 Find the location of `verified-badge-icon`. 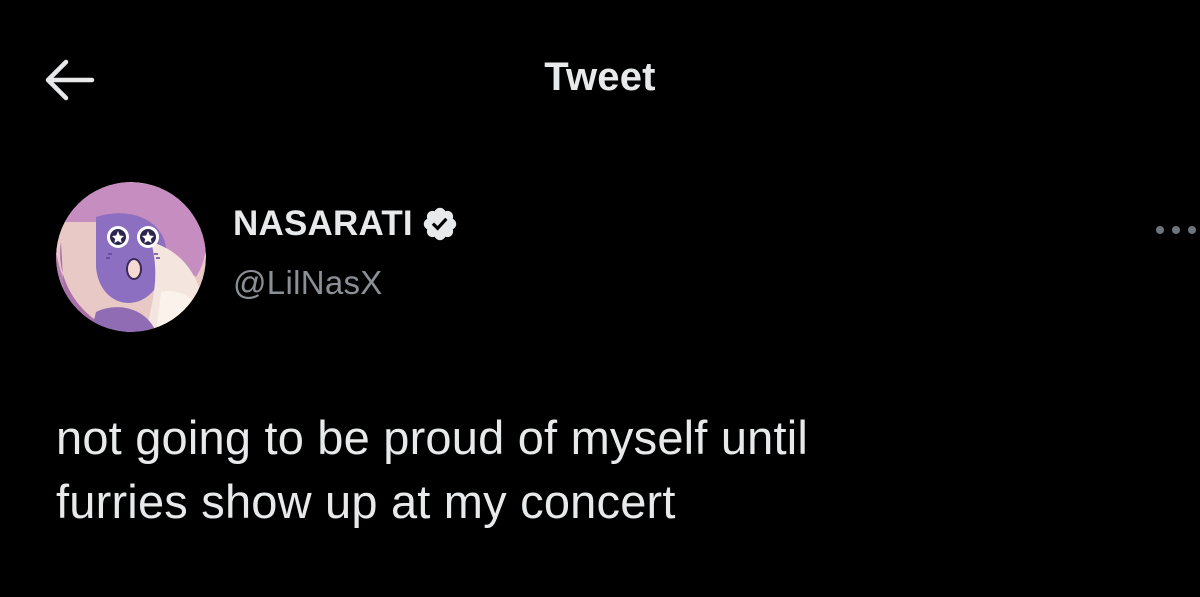

verified-badge-icon is located at coordinates (440, 224).